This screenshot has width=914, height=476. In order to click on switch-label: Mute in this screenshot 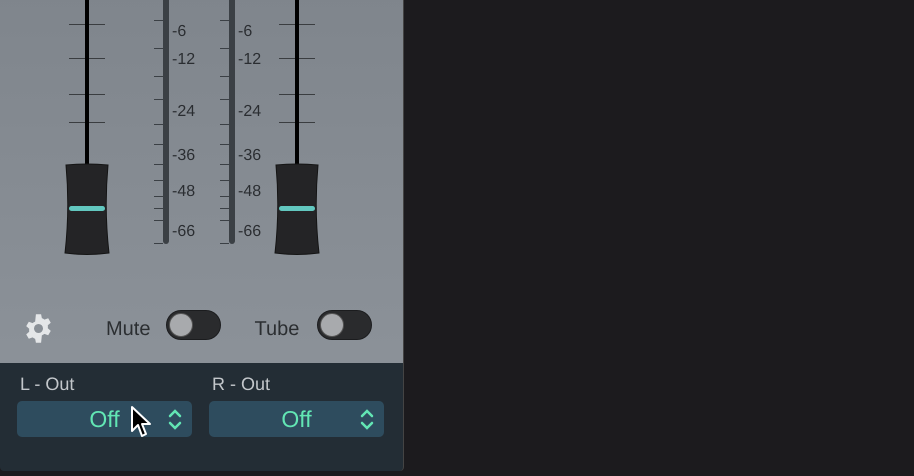, I will do `click(128, 329)`.